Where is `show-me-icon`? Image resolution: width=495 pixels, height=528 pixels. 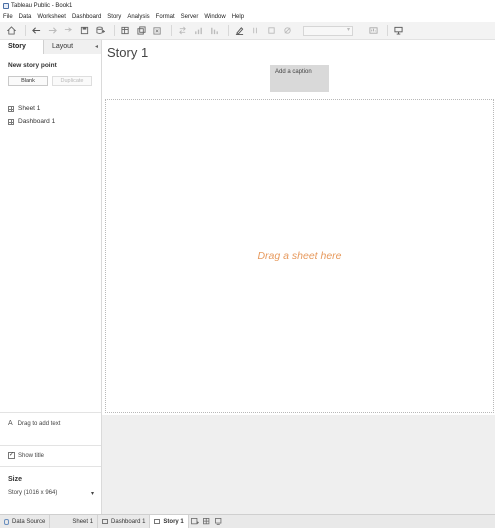
show-me-icon is located at coordinates (373, 31).